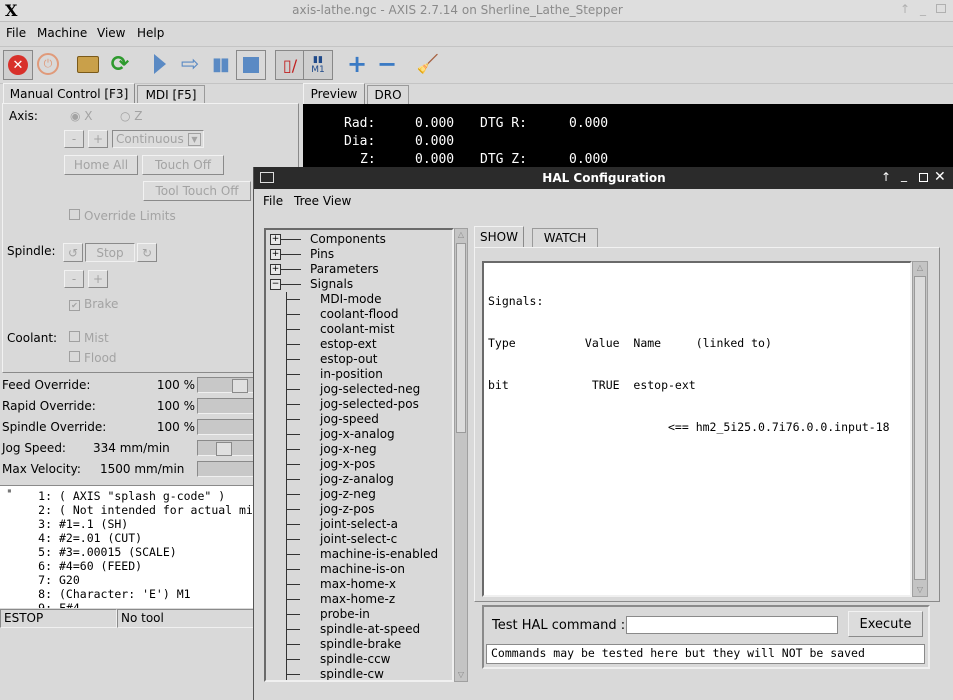  What do you see at coordinates (359, 329) in the screenshot?
I see `tree-signal-item: coolant-mist` at bounding box center [359, 329].